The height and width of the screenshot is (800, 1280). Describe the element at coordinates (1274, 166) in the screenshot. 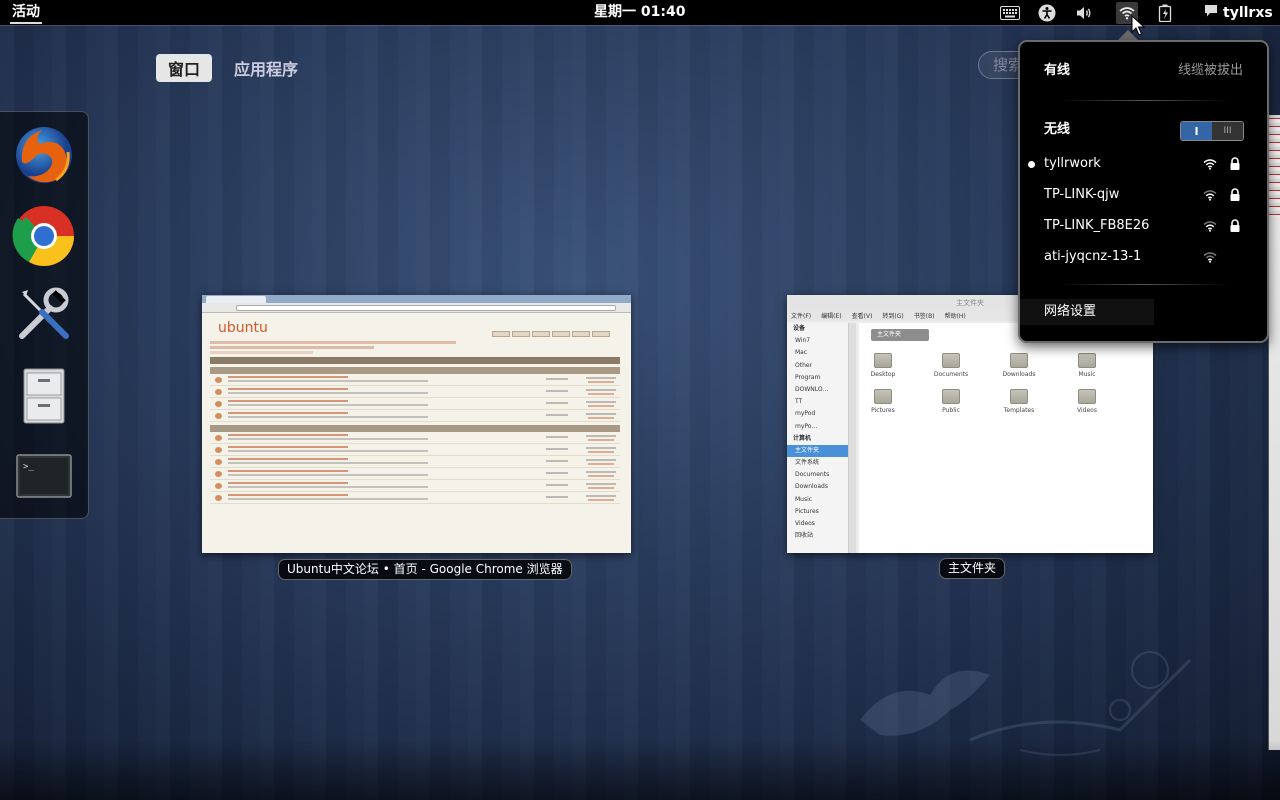

I see `offscreen-window-content` at that location.